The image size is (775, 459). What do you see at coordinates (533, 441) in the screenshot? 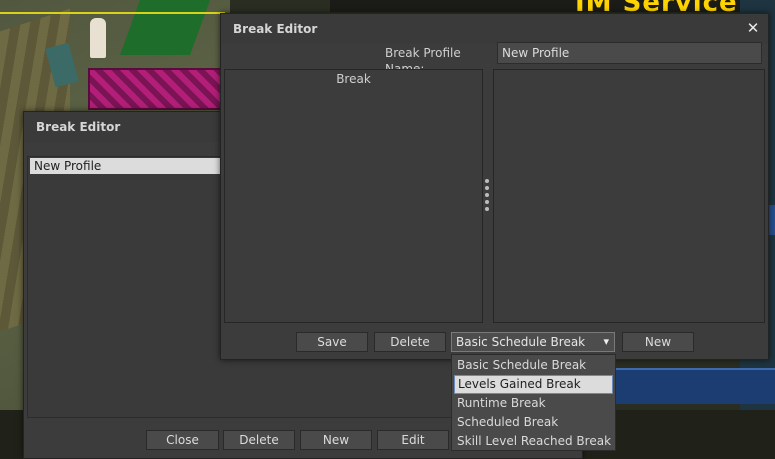
I see `dropdown-option: Skill Level Reached Break` at bounding box center [533, 441].